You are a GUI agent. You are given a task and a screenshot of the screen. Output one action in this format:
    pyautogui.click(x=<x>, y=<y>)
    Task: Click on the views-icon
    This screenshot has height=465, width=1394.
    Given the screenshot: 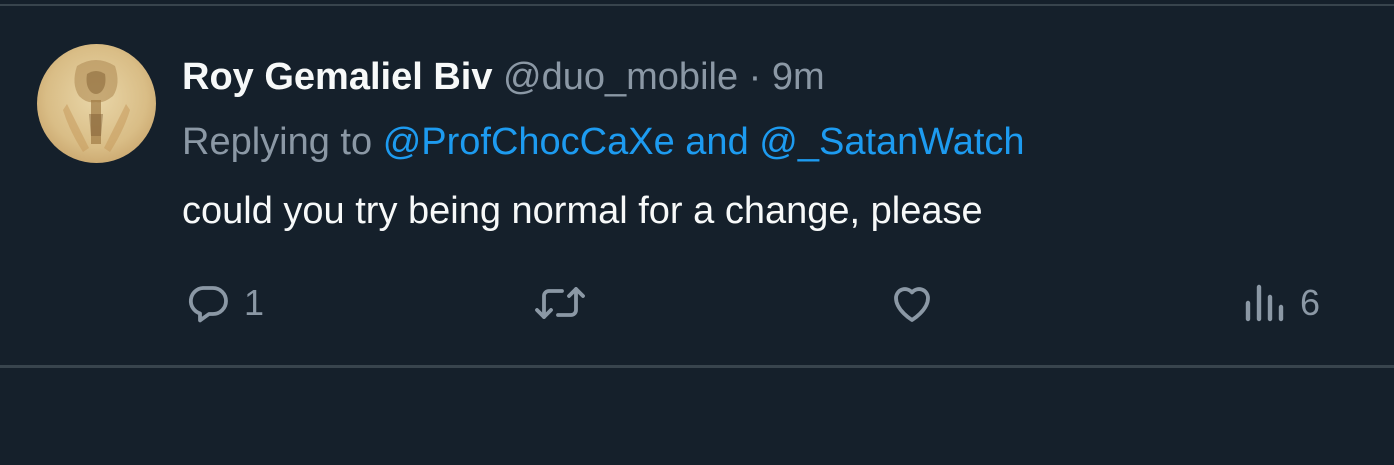 What is the action you would take?
    pyautogui.click(x=1264, y=303)
    